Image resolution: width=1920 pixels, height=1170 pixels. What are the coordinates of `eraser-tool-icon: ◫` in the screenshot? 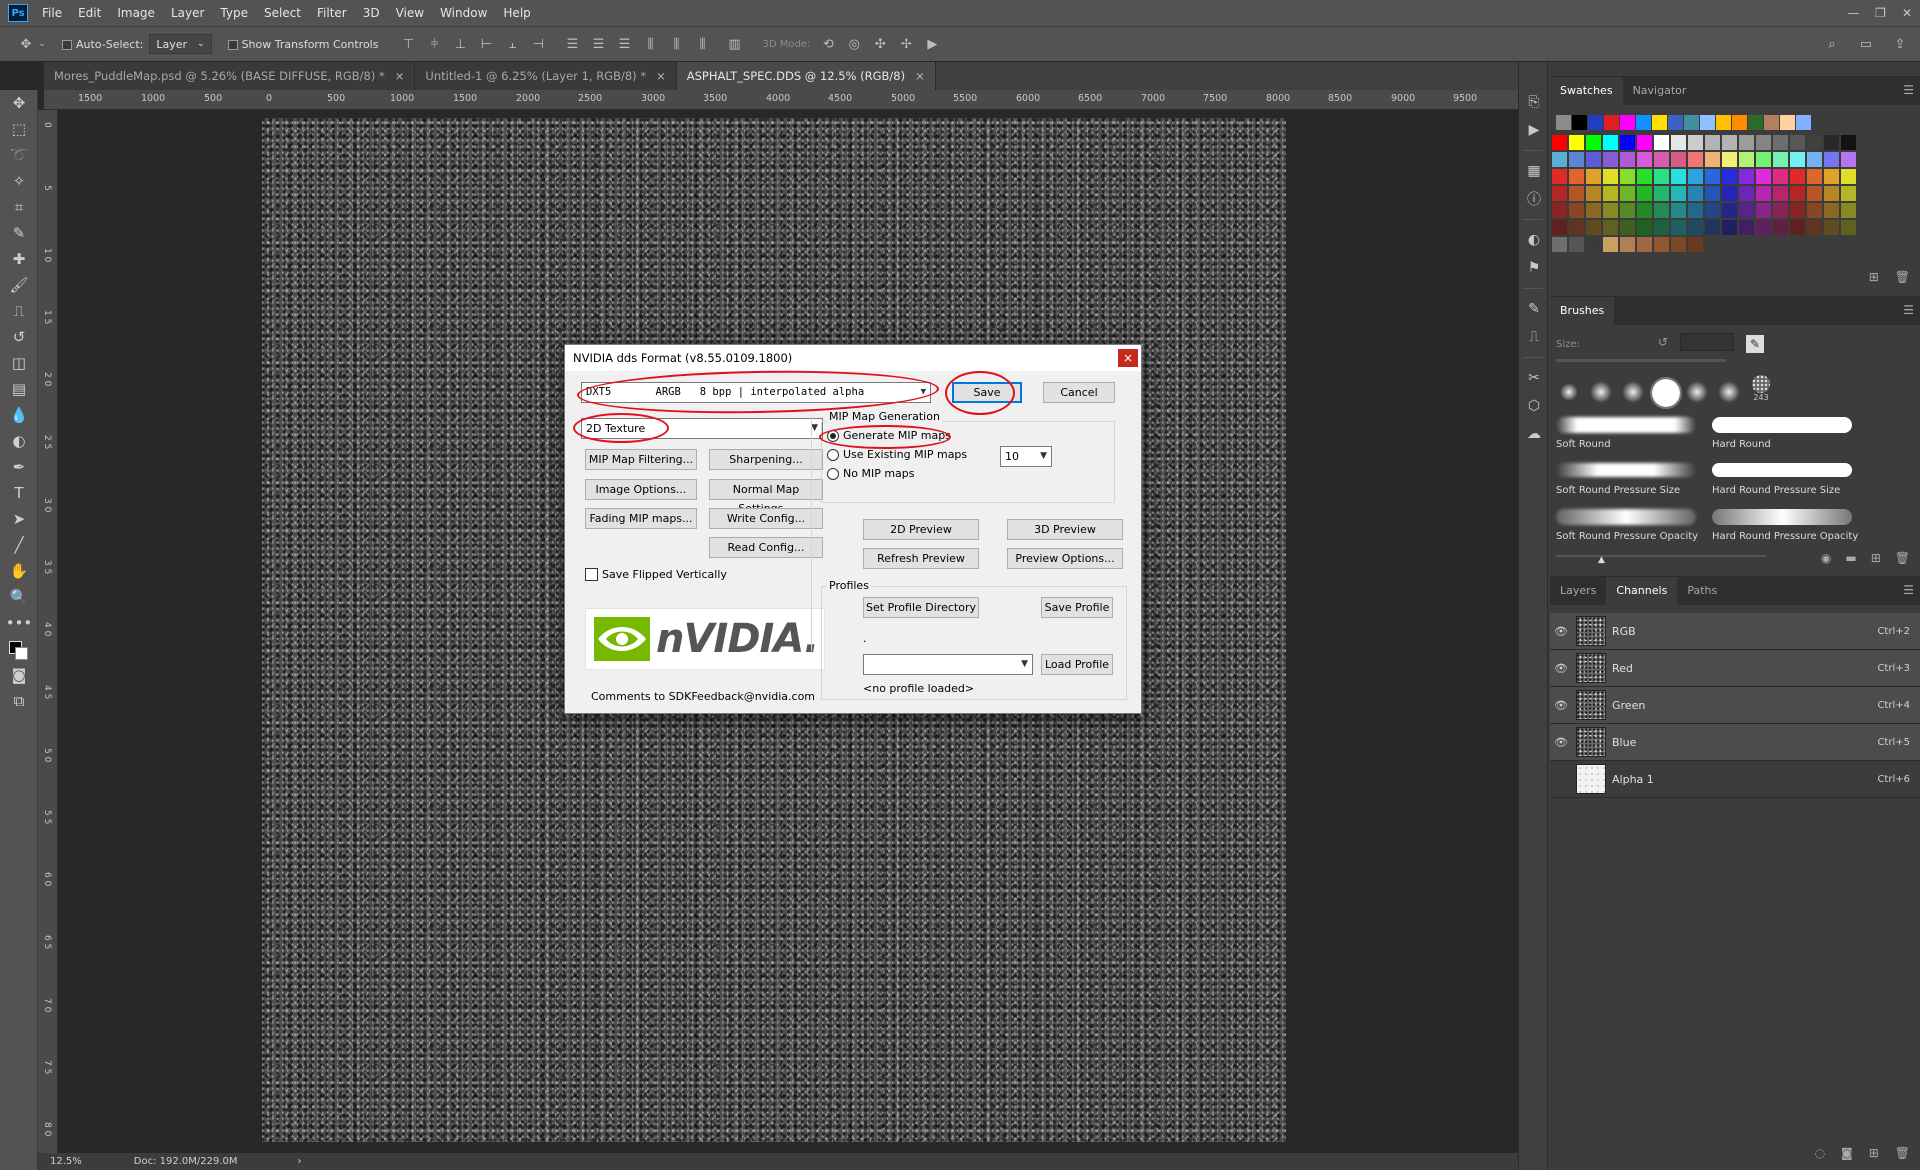 It's located at (19, 363).